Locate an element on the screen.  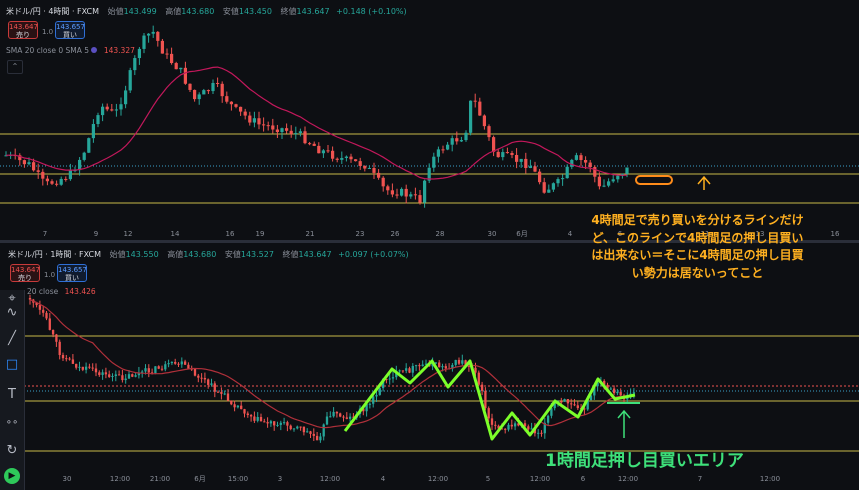
rectangle-icon: □ is located at coordinates (12, 365).